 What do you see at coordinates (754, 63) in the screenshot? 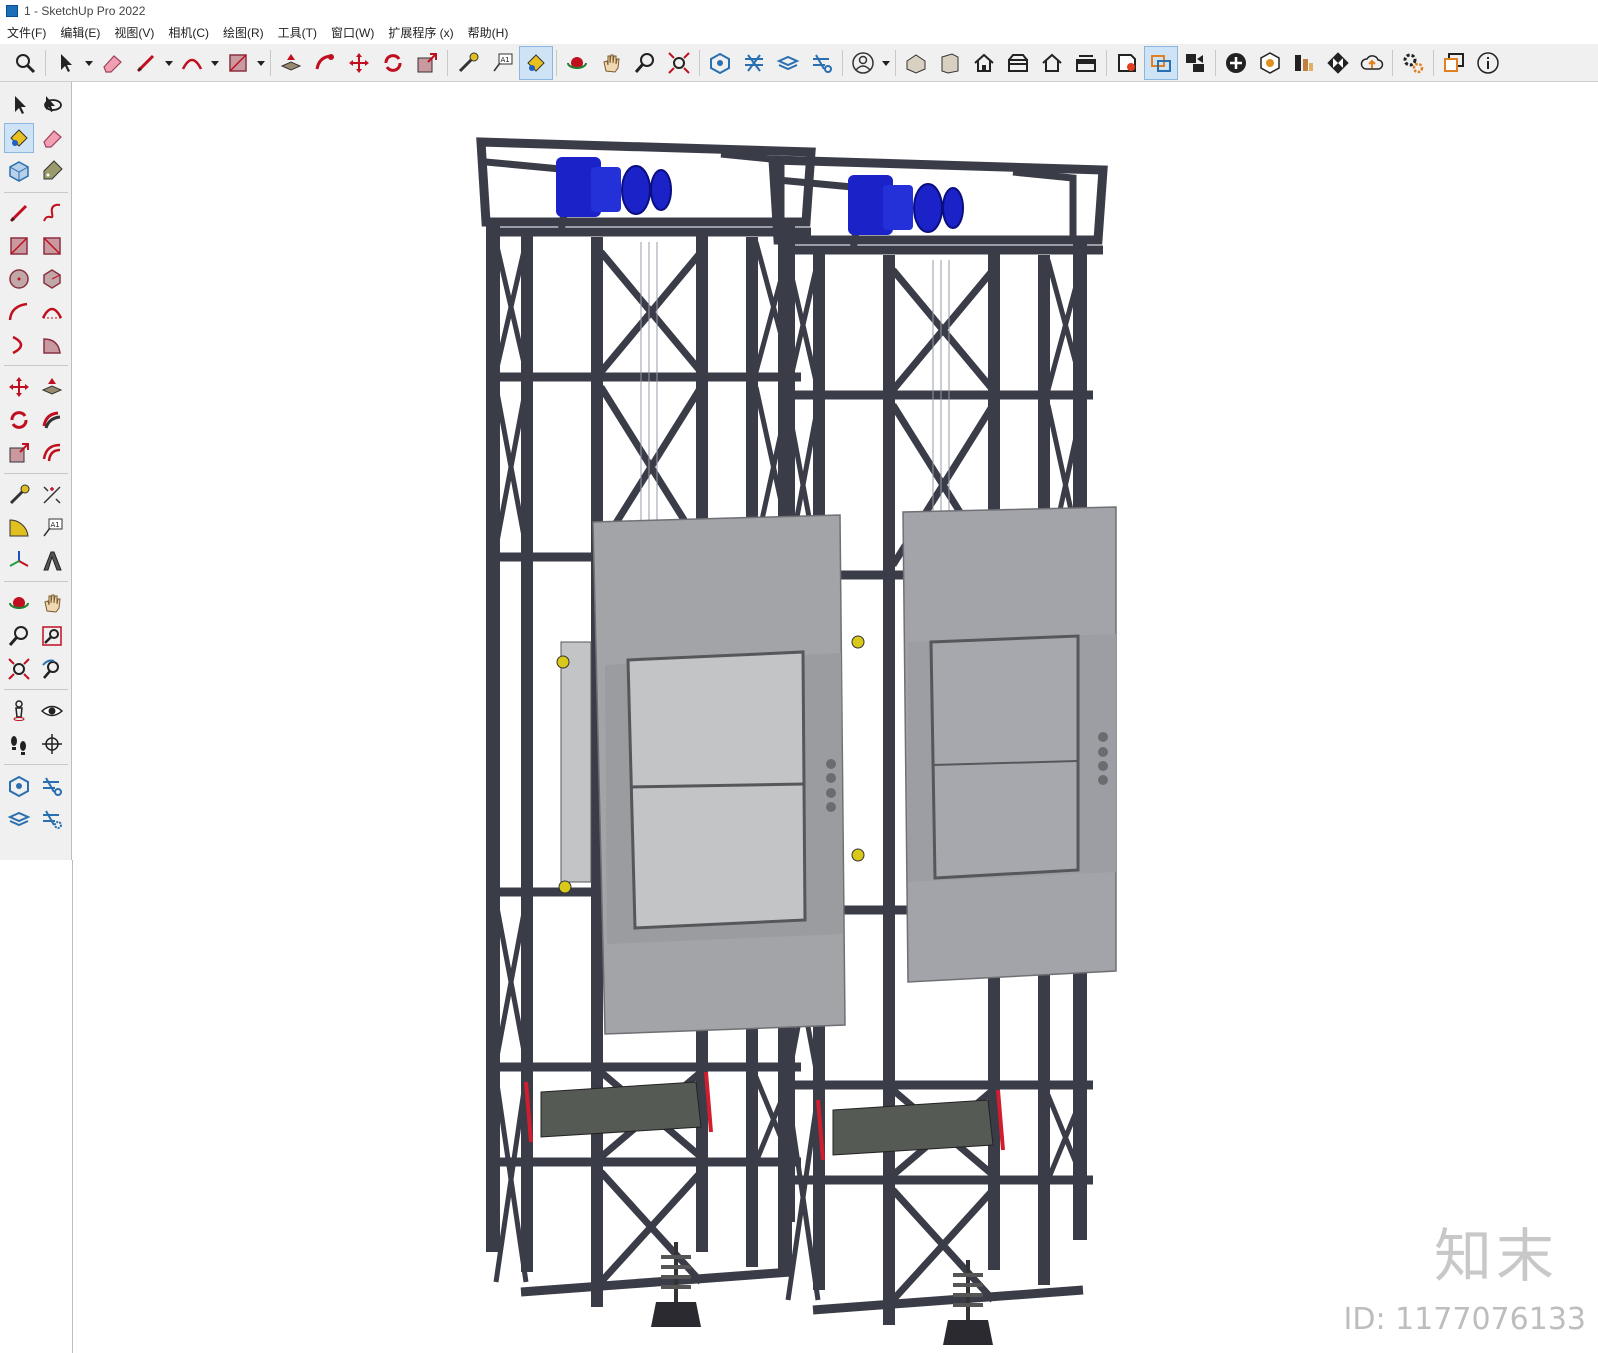
I see `extension-warehouse-icon` at bounding box center [754, 63].